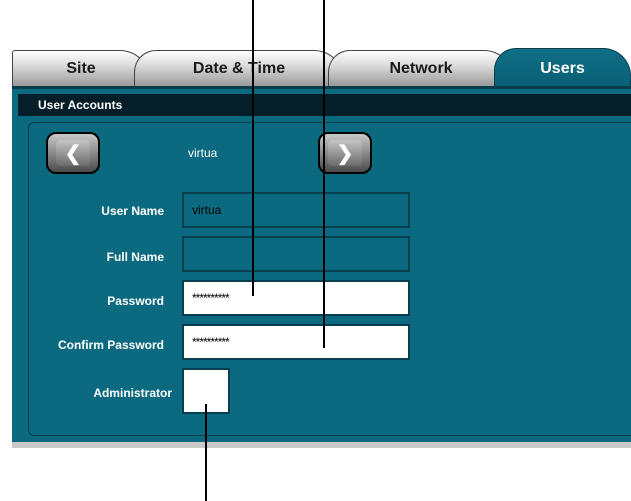 The height and width of the screenshot is (501, 631). What do you see at coordinates (421, 68) in the screenshot?
I see `tab-network: Network` at bounding box center [421, 68].